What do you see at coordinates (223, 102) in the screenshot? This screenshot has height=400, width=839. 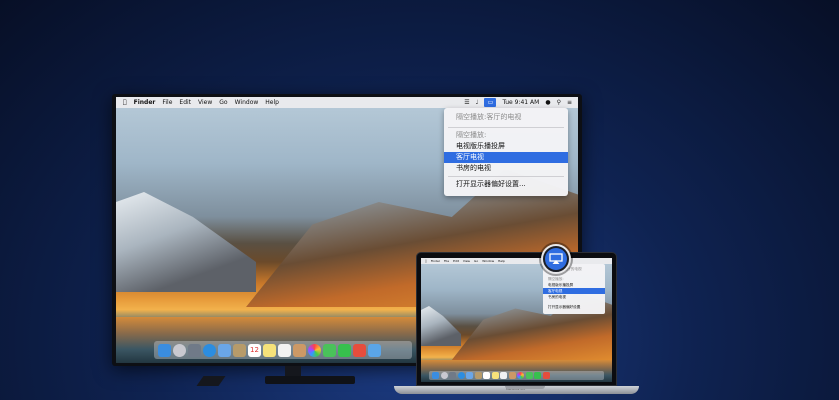 I see `menu-go: Go` at bounding box center [223, 102].